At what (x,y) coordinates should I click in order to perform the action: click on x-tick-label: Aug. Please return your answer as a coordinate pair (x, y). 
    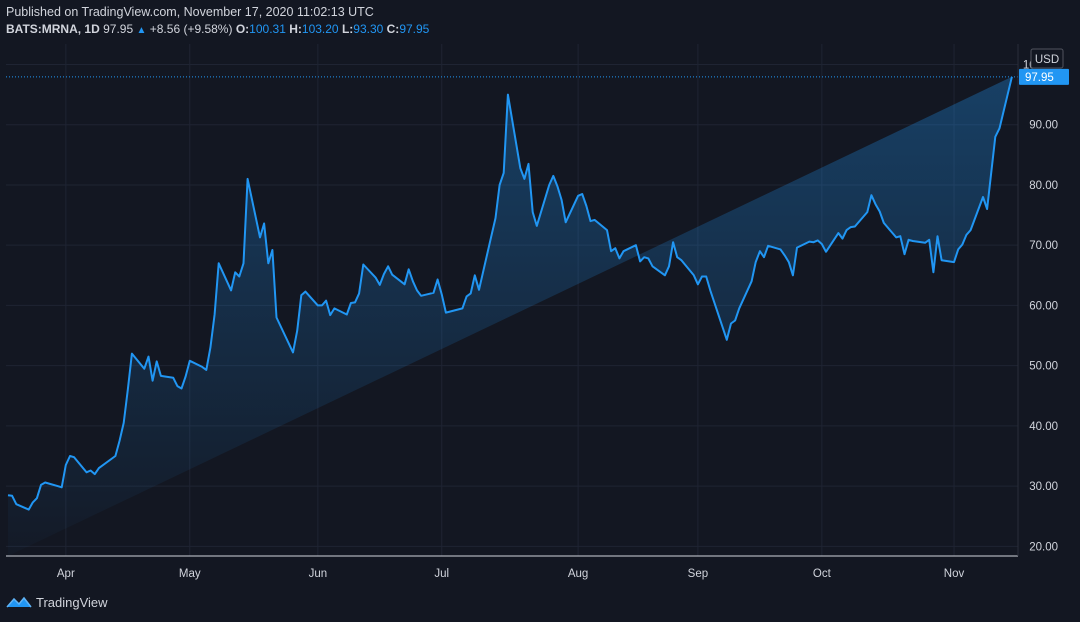
    Looking at the image, I should click on (578, 574).